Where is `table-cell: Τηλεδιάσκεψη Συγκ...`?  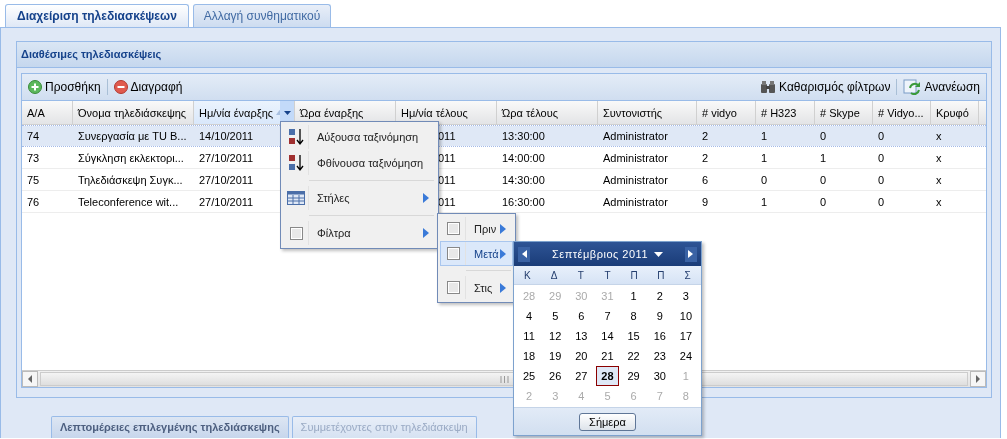 table-cell: Τηλεδιάσκεψη Συγκ... is located at coordinates (130, 179).